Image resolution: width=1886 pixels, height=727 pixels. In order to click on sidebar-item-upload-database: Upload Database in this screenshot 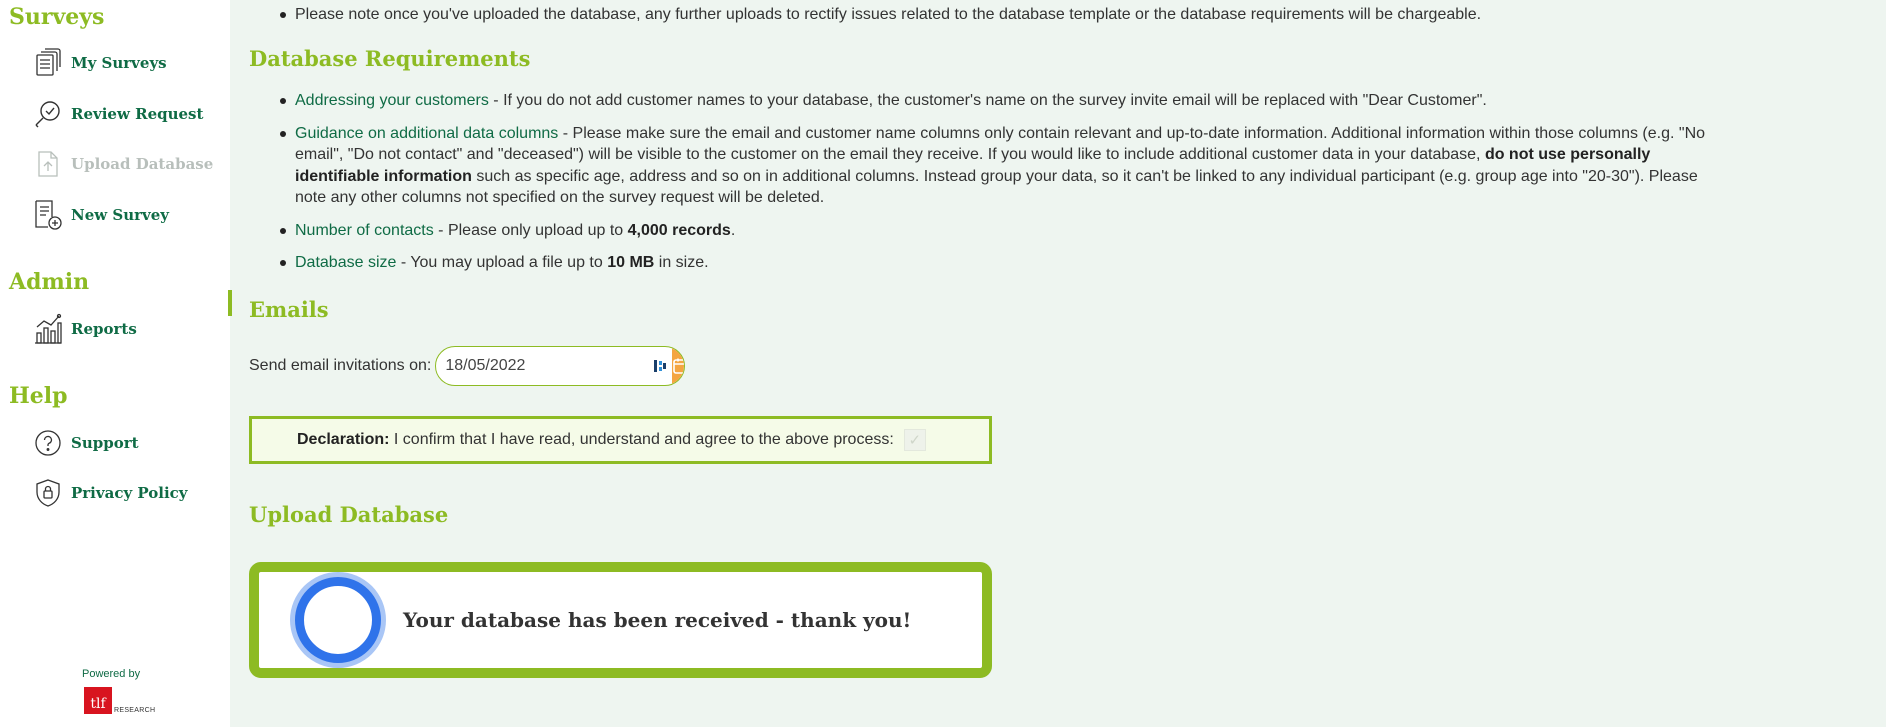, I will do `click(122, 164)`.